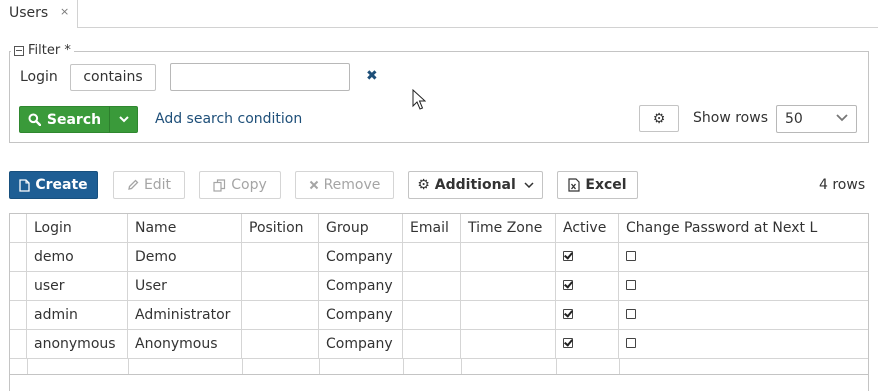  I want to click on column-header-active: Active, so click(587, 228).